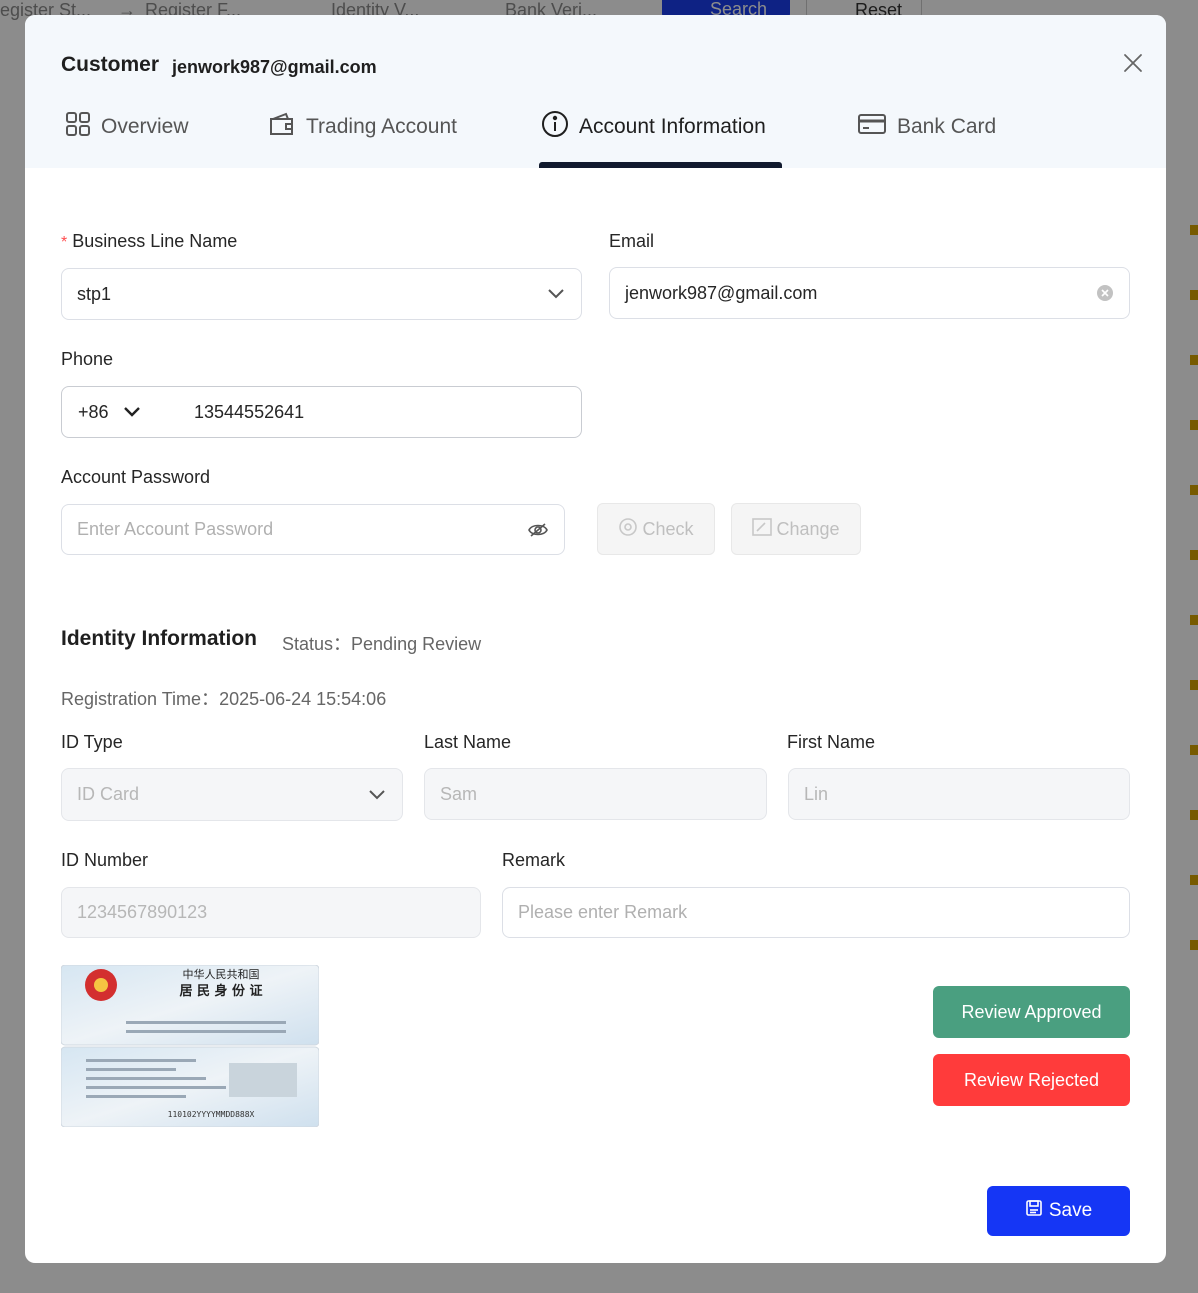 This screenshot has width=1198, height=1293. Describe the element at coordinates (120, 412) in the screenshot. I see `country-code-select: +86` at that location.